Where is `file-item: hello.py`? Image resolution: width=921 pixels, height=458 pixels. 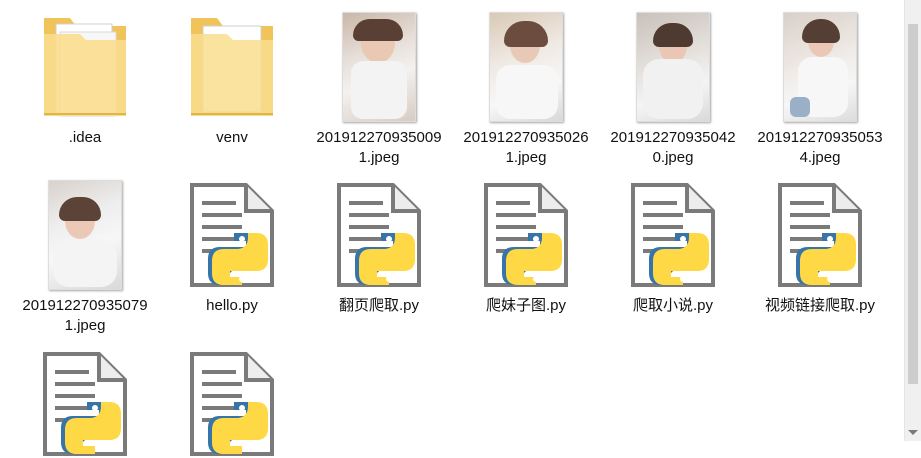
file-item: hello.py is located at coordinates (232, 256).